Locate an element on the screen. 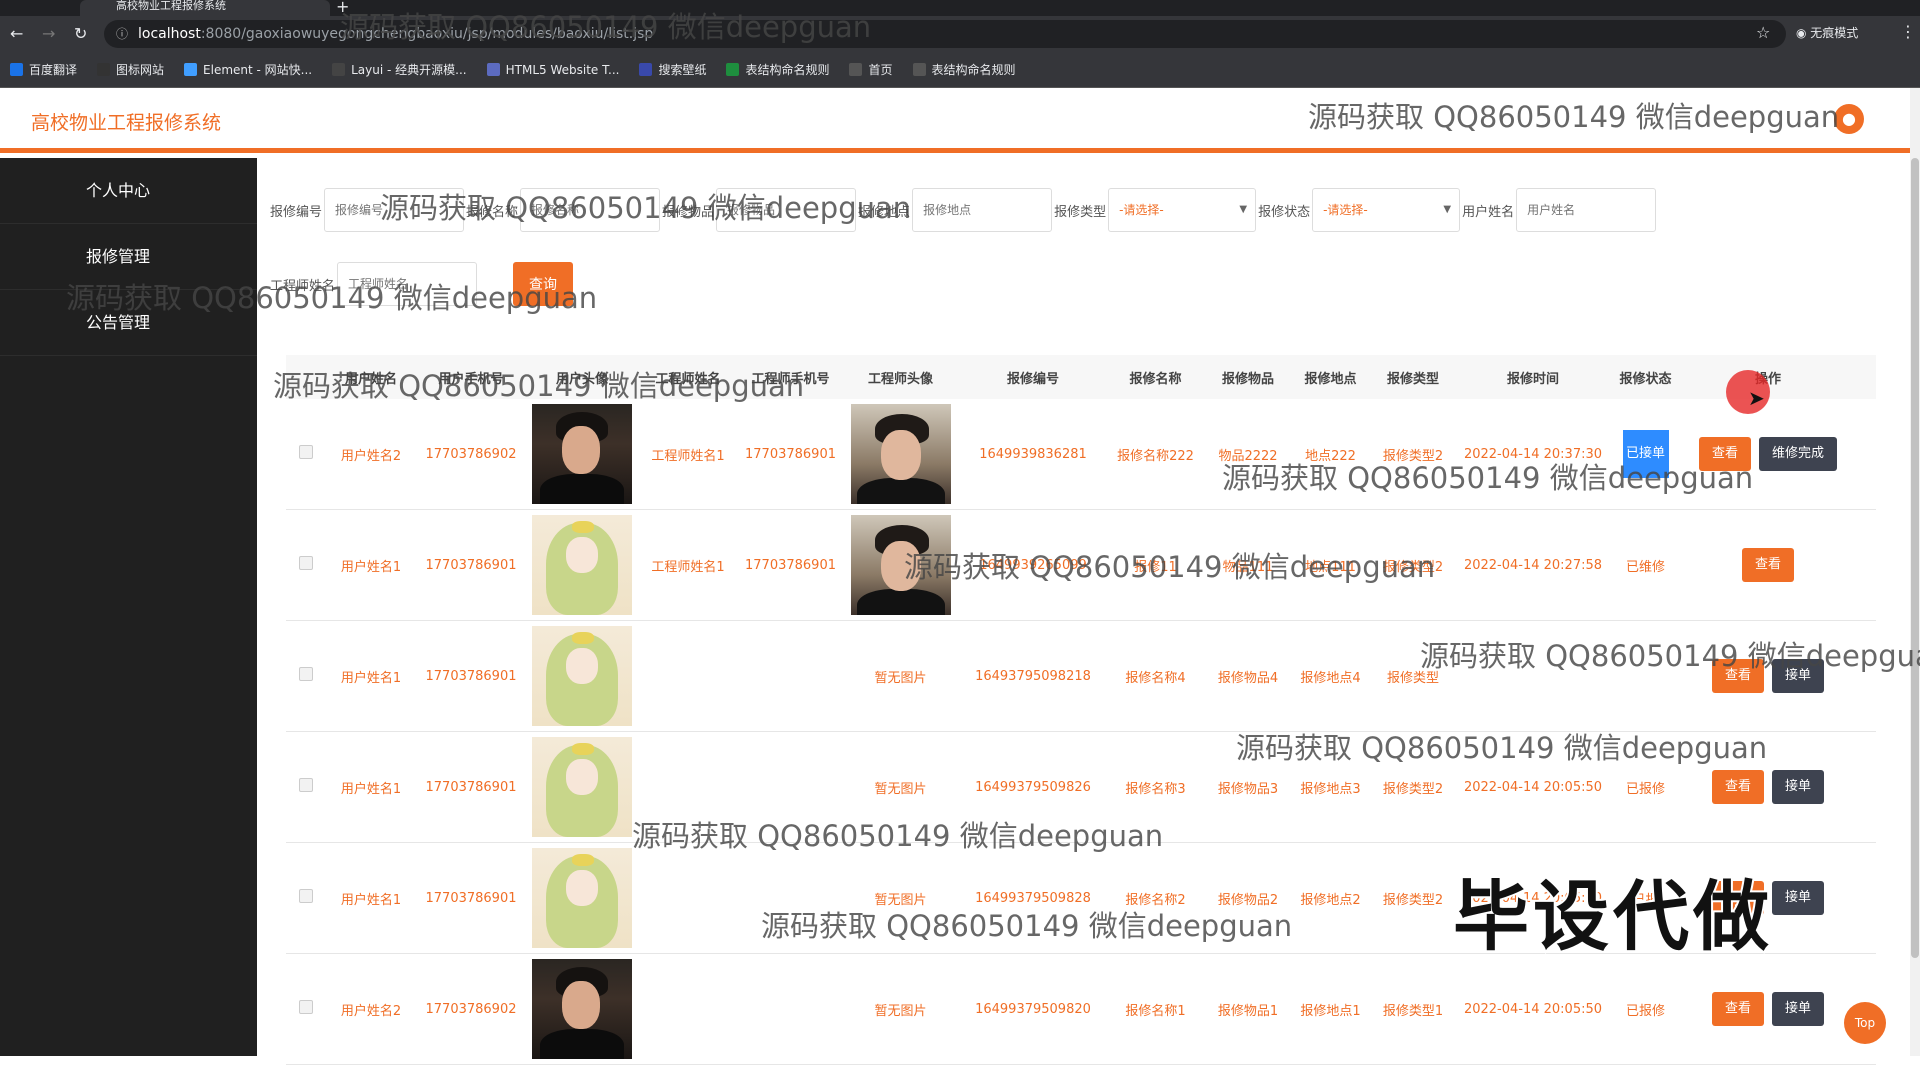  bookmark-item: 百度翻译 is located at coordinates (43, 69).